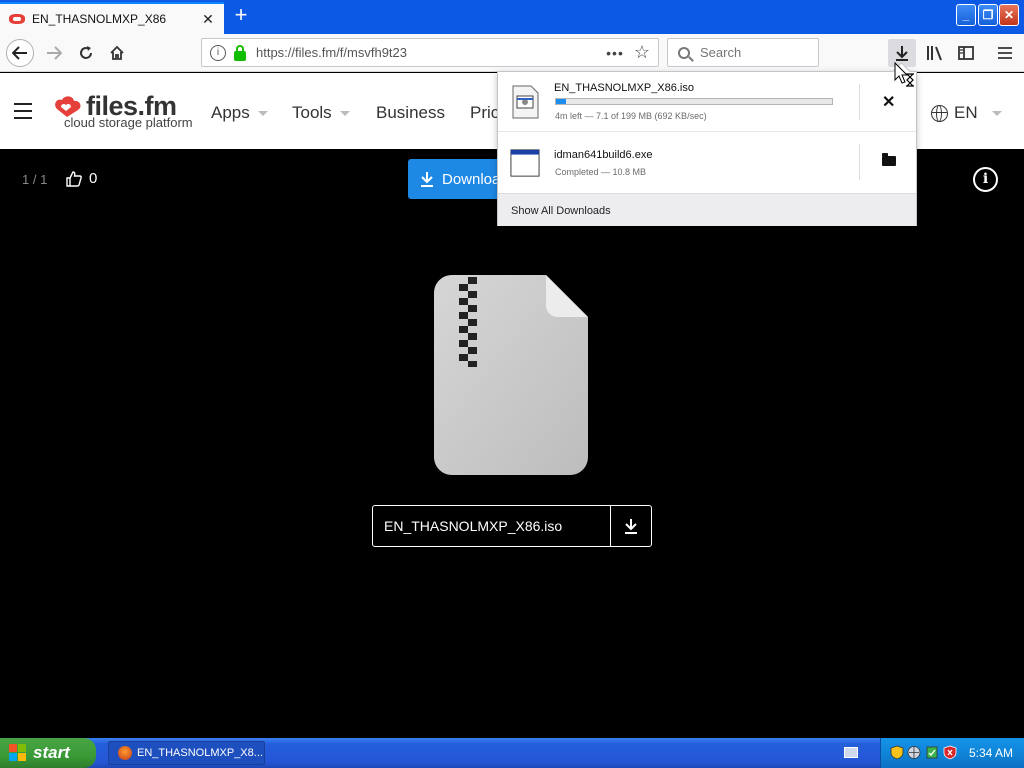 This screenshot has height=768, width=1024. Describe the element at coordinates (851, 752) in the screenshot. I see `keyboard-icon` at that location.